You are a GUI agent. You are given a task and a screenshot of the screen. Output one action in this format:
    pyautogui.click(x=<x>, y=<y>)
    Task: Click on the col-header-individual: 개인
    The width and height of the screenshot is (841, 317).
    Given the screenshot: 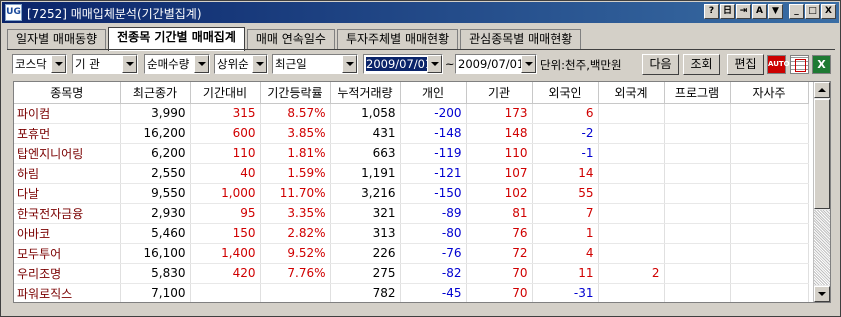 What is the action you would take?
    pyautogui.click(x=433, y=93)
    